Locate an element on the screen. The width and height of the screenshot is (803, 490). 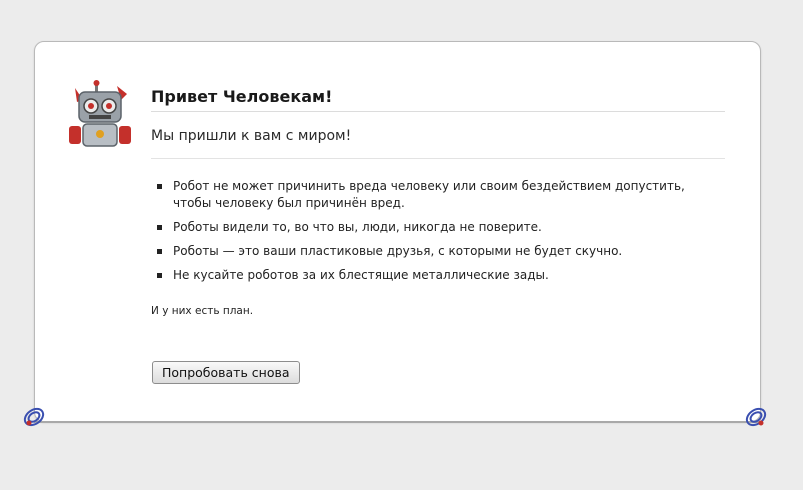
plan-note: И у них есть план. is located at coordinates (202, 311).